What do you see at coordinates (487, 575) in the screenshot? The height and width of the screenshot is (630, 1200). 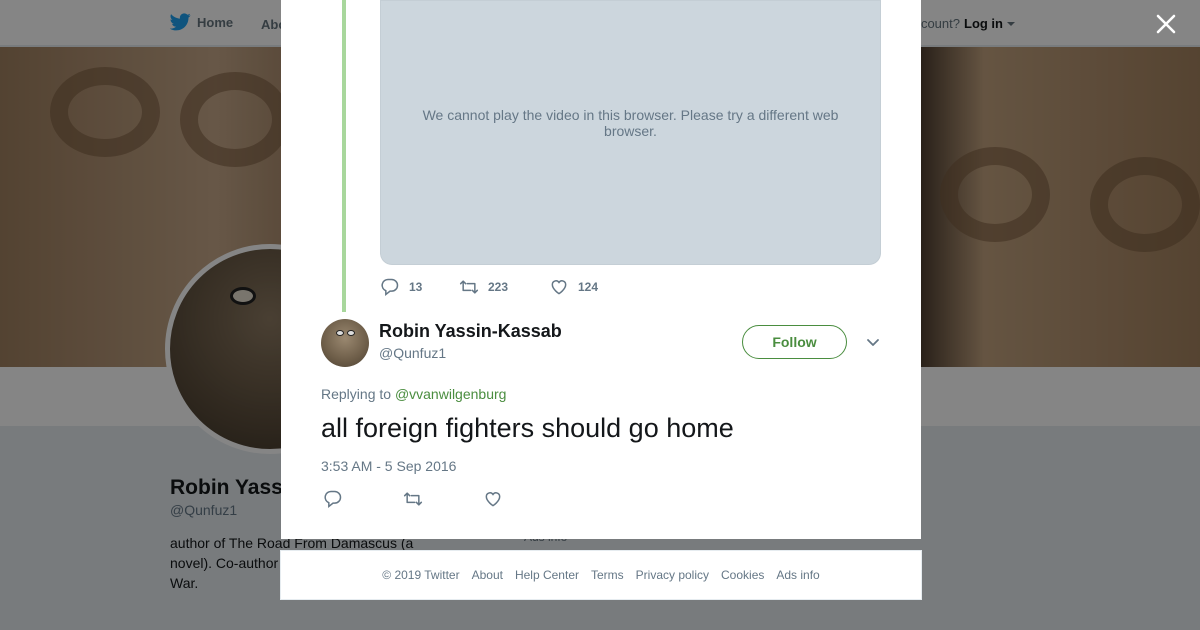 I see `footer-link-about: About` at bounding box center [487, 575].